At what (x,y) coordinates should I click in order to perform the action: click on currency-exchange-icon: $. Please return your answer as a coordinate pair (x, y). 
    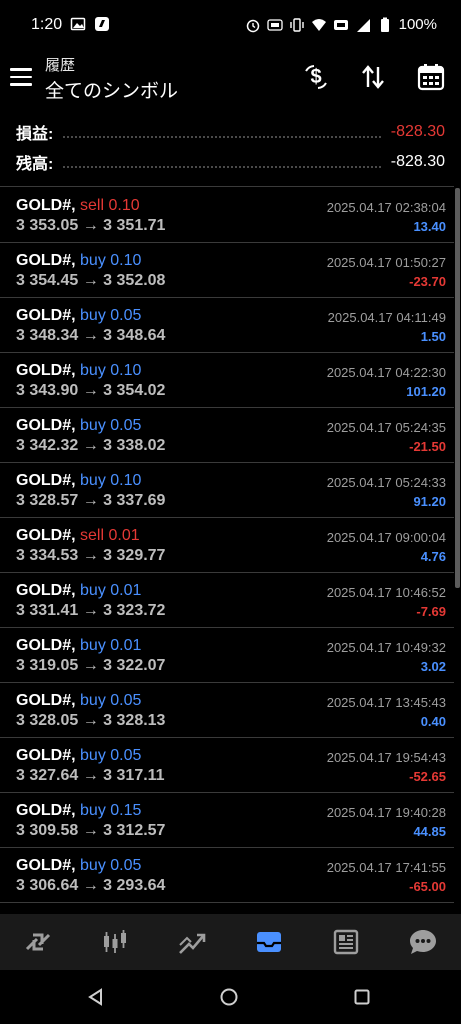
    Looking at the image, I should click on (316, 77).